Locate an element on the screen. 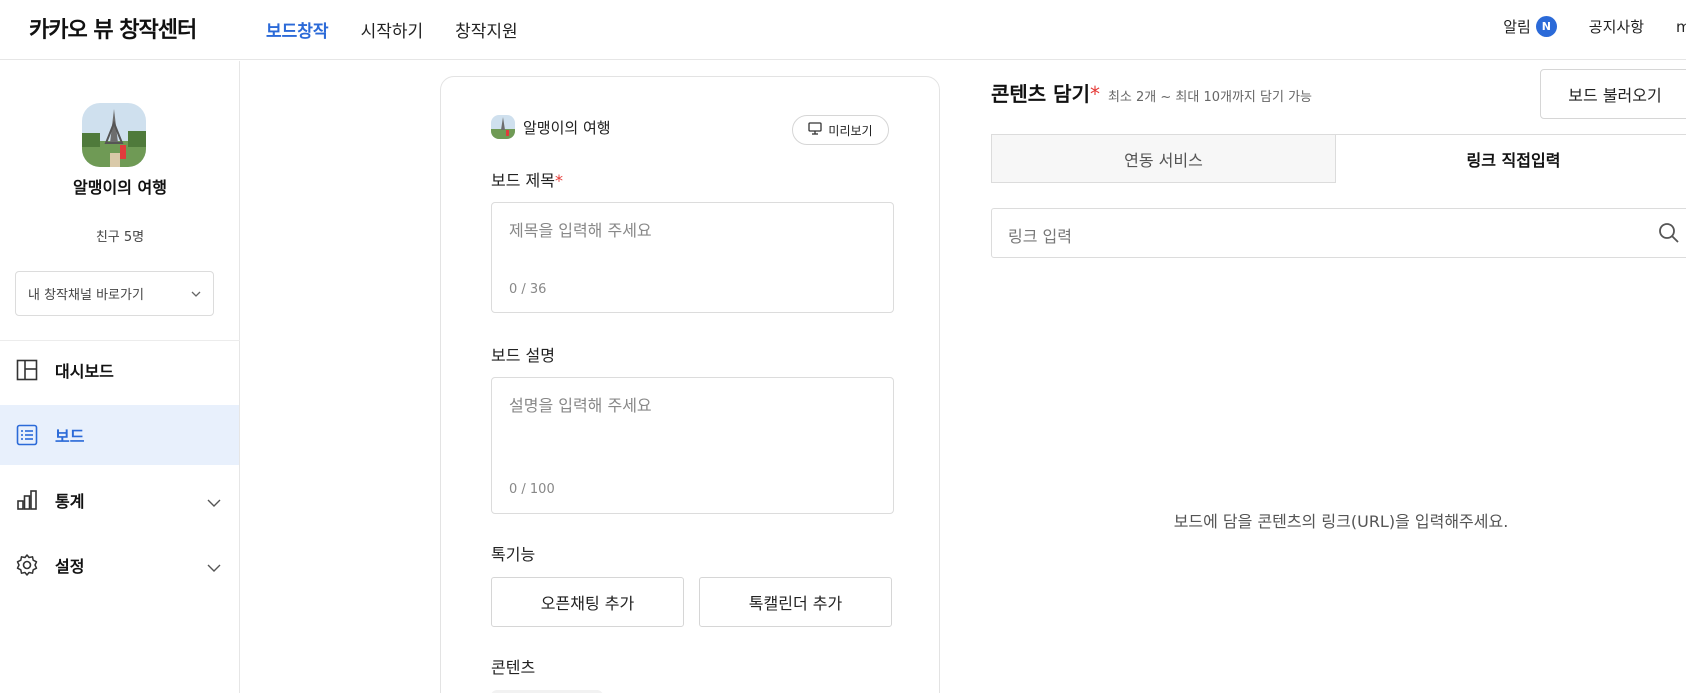 The height and width of the screenshot is (693, 1686). sidebar-item-label: 통계 is located at coordinates (70, 501).